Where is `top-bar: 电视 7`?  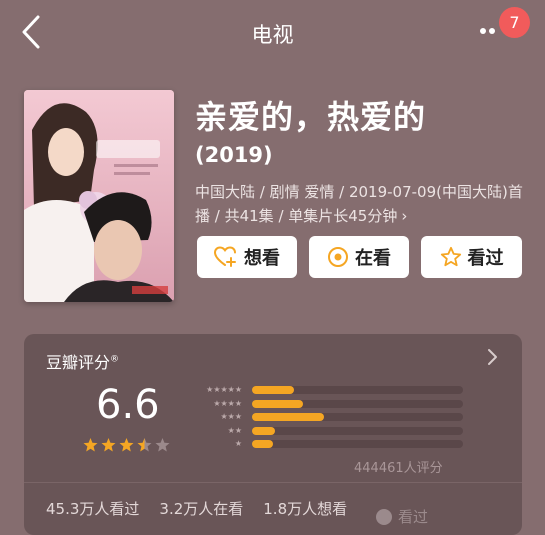 top-bar: 电视 7 is located at coordinates (272, 32).